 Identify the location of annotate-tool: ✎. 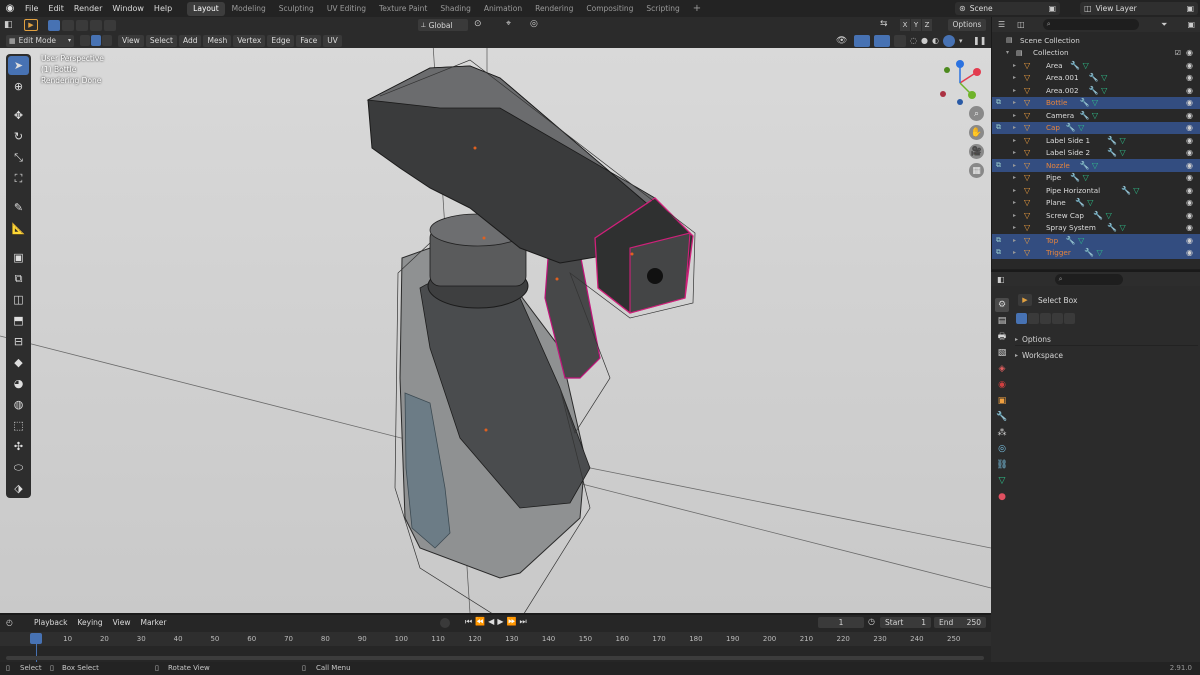
(18, 207).